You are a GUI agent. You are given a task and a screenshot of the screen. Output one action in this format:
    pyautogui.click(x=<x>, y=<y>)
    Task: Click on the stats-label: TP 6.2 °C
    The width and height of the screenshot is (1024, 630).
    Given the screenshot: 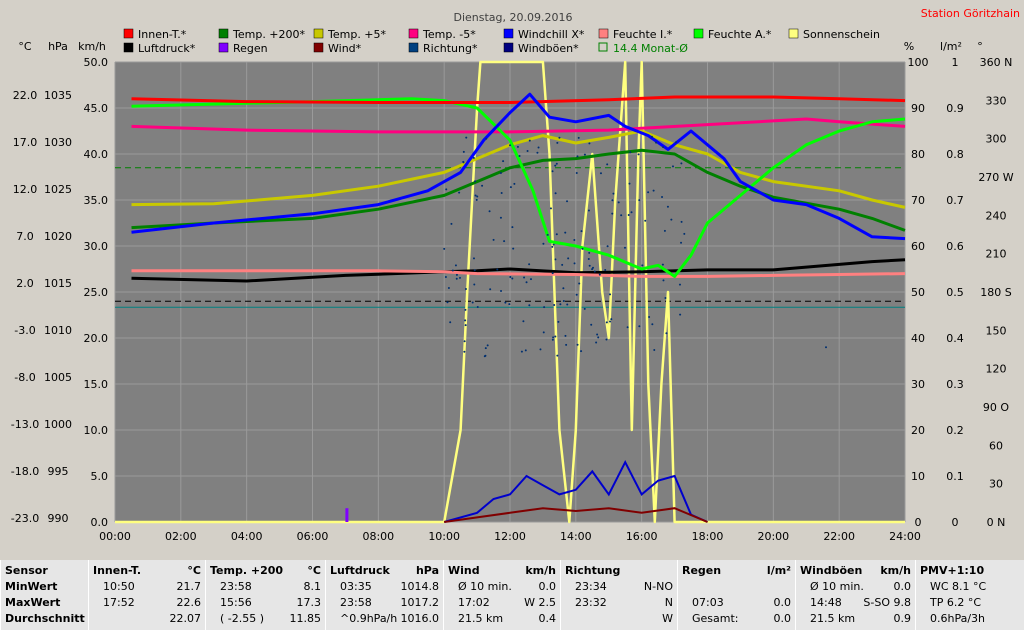 What is the action you would take?
    pyautogui.click(x=956, y=602)
    